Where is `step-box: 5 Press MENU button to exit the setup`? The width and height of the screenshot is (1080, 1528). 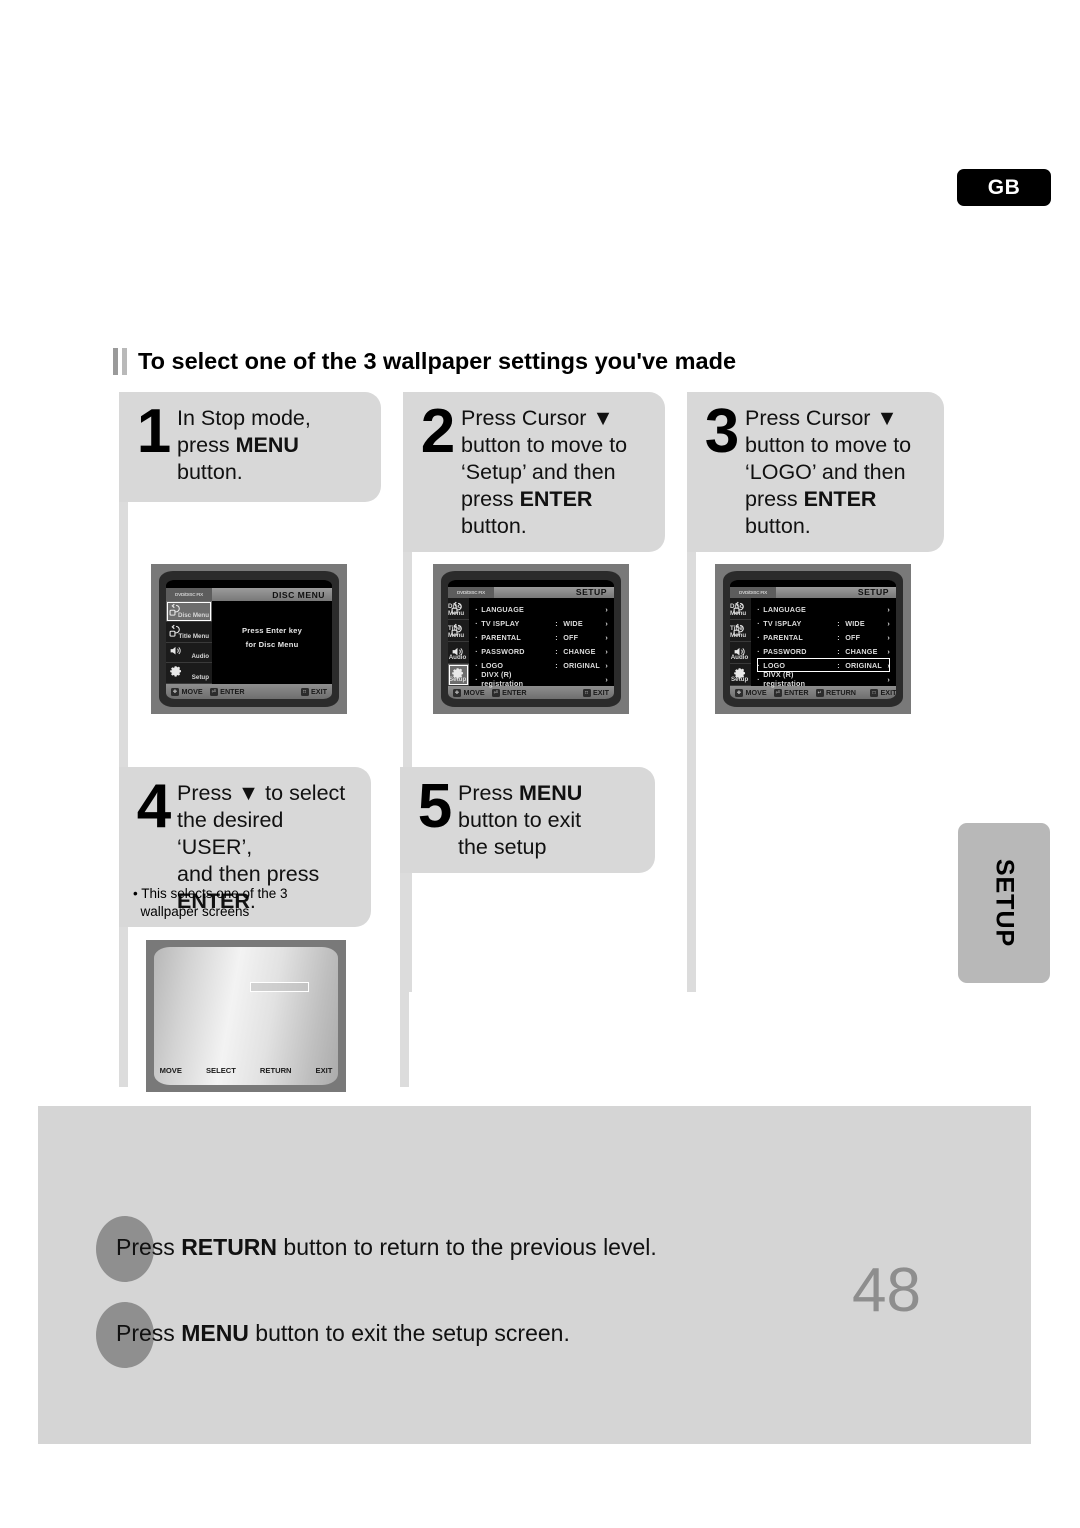 step-box: 5 Press MENU button to exit the setup is located at coordinates (527, 820).